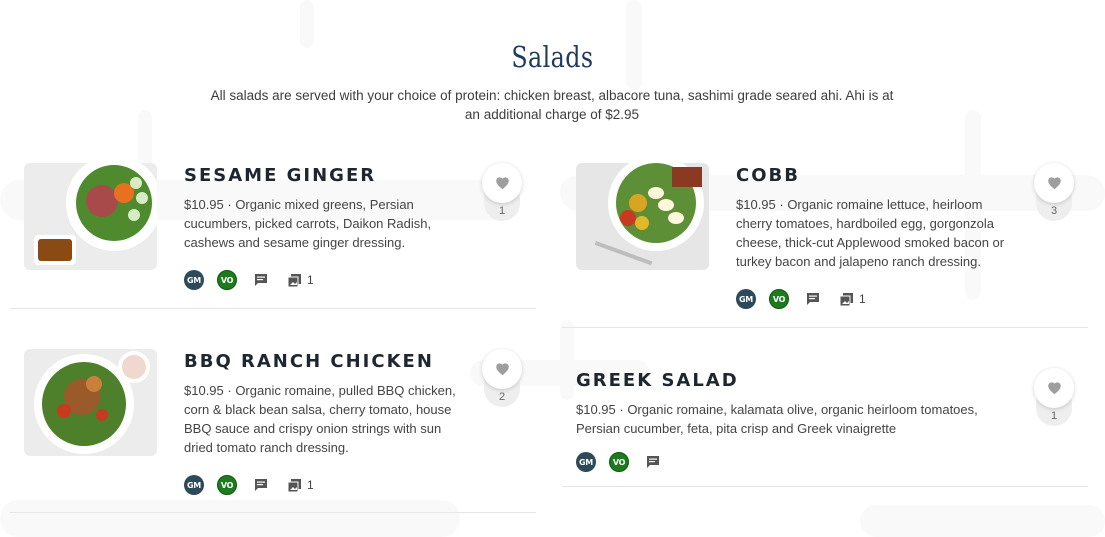 This screenshot has height=537, width=1105. I want to click on like-count: 3, so click(1054, 211).